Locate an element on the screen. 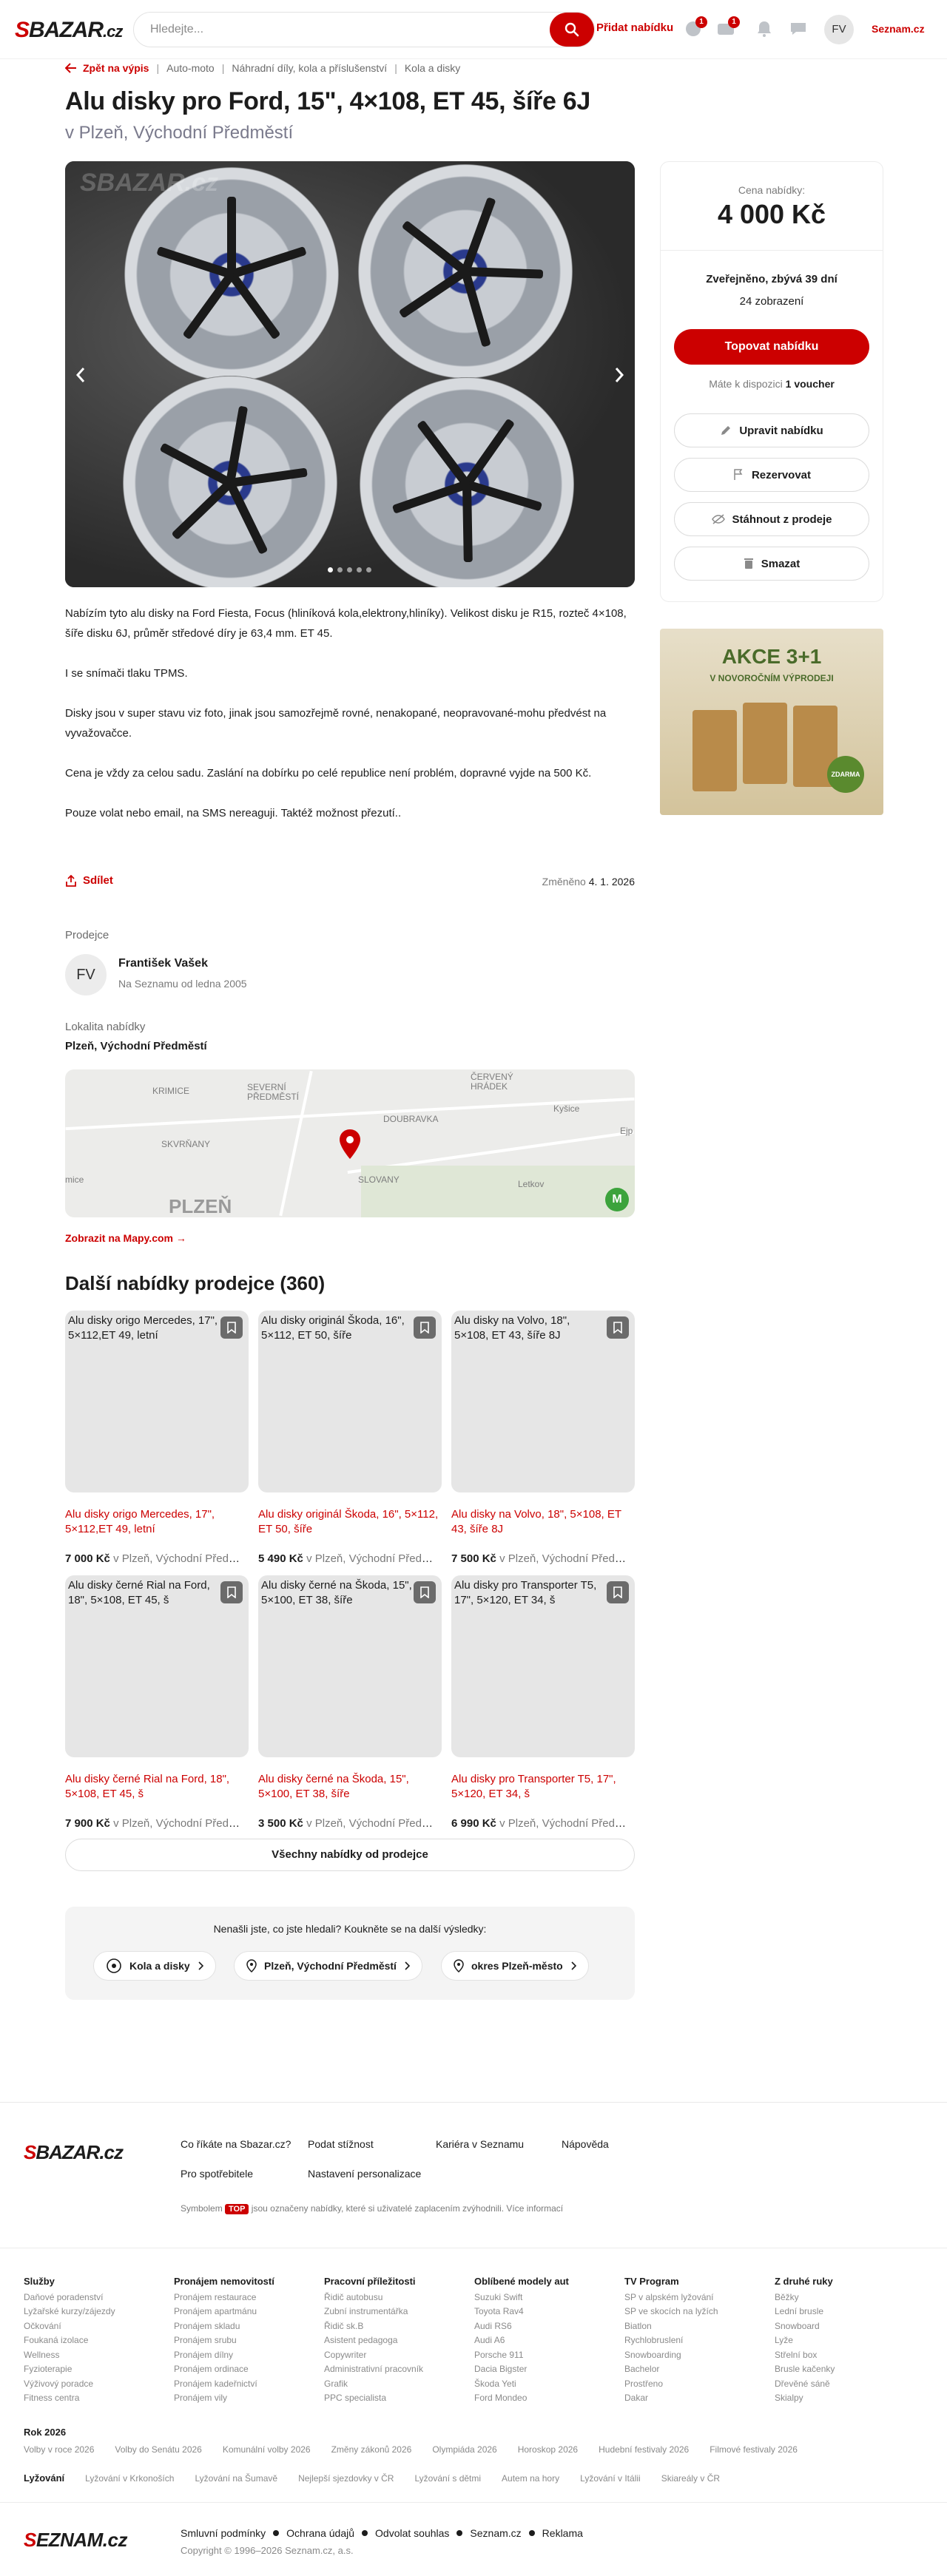  chip-district: okres Plzeň-město is located at coordinates (515, 1966).